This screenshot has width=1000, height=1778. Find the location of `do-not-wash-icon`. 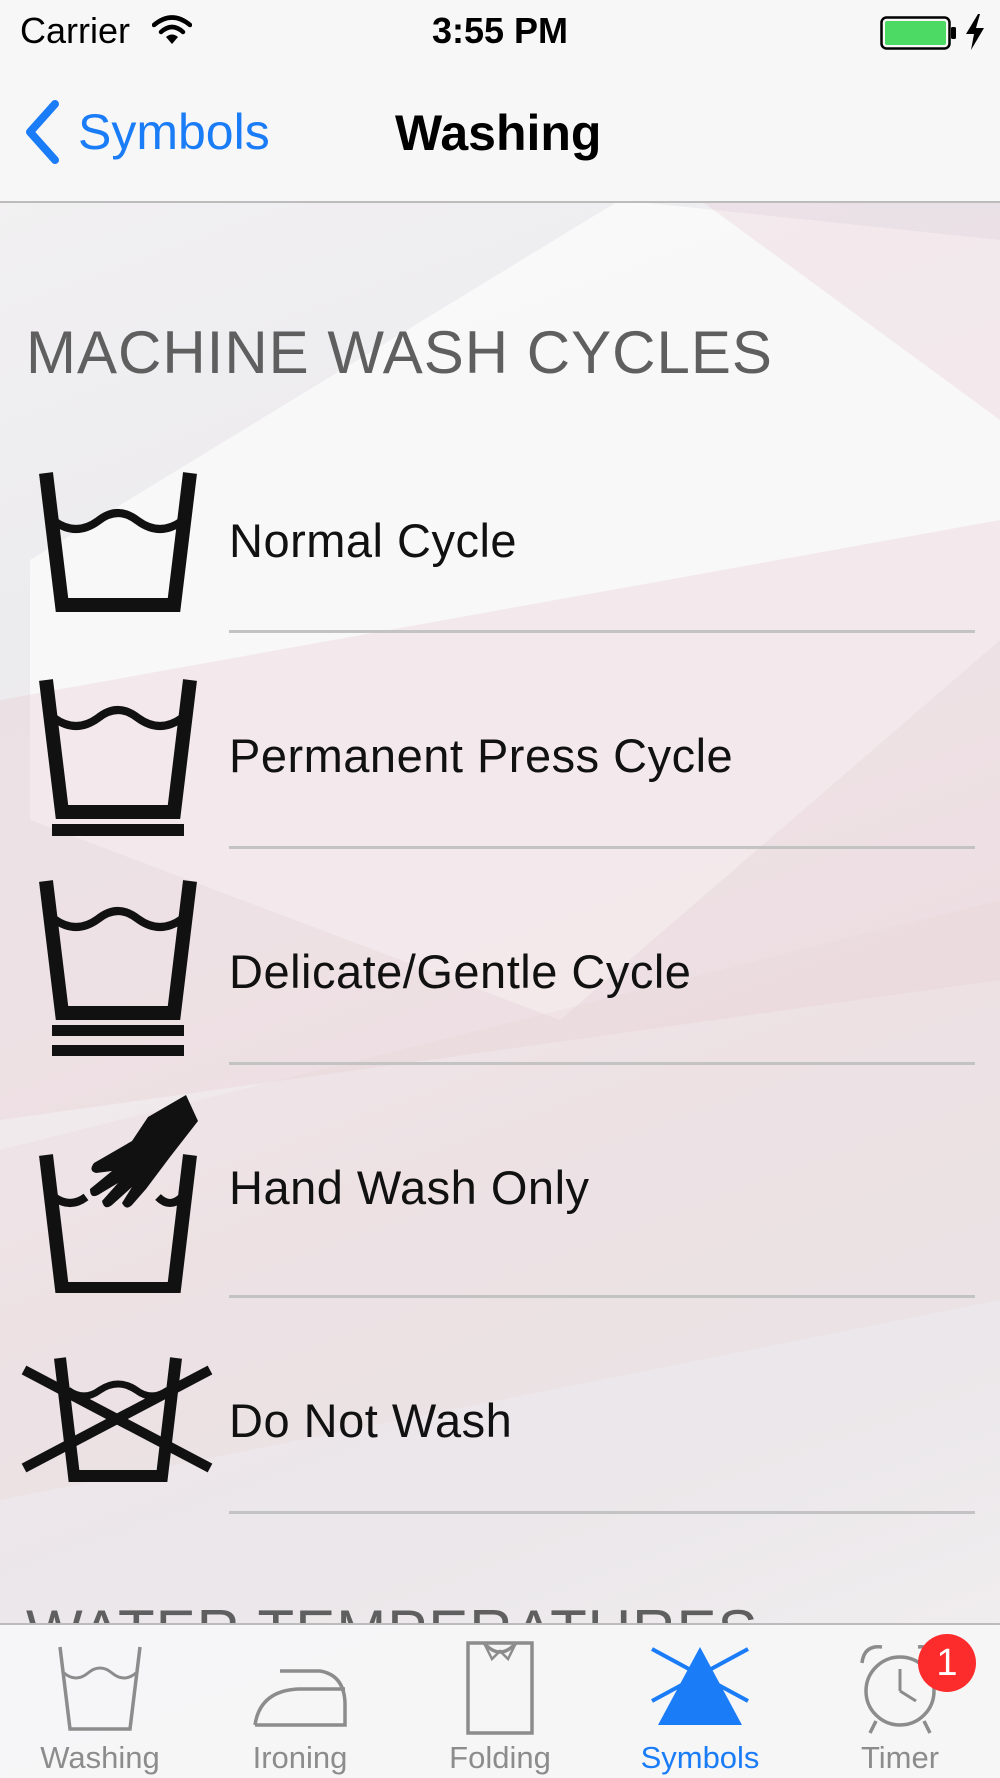

do-not-wash-icon is located at coordinates (117, 1419).